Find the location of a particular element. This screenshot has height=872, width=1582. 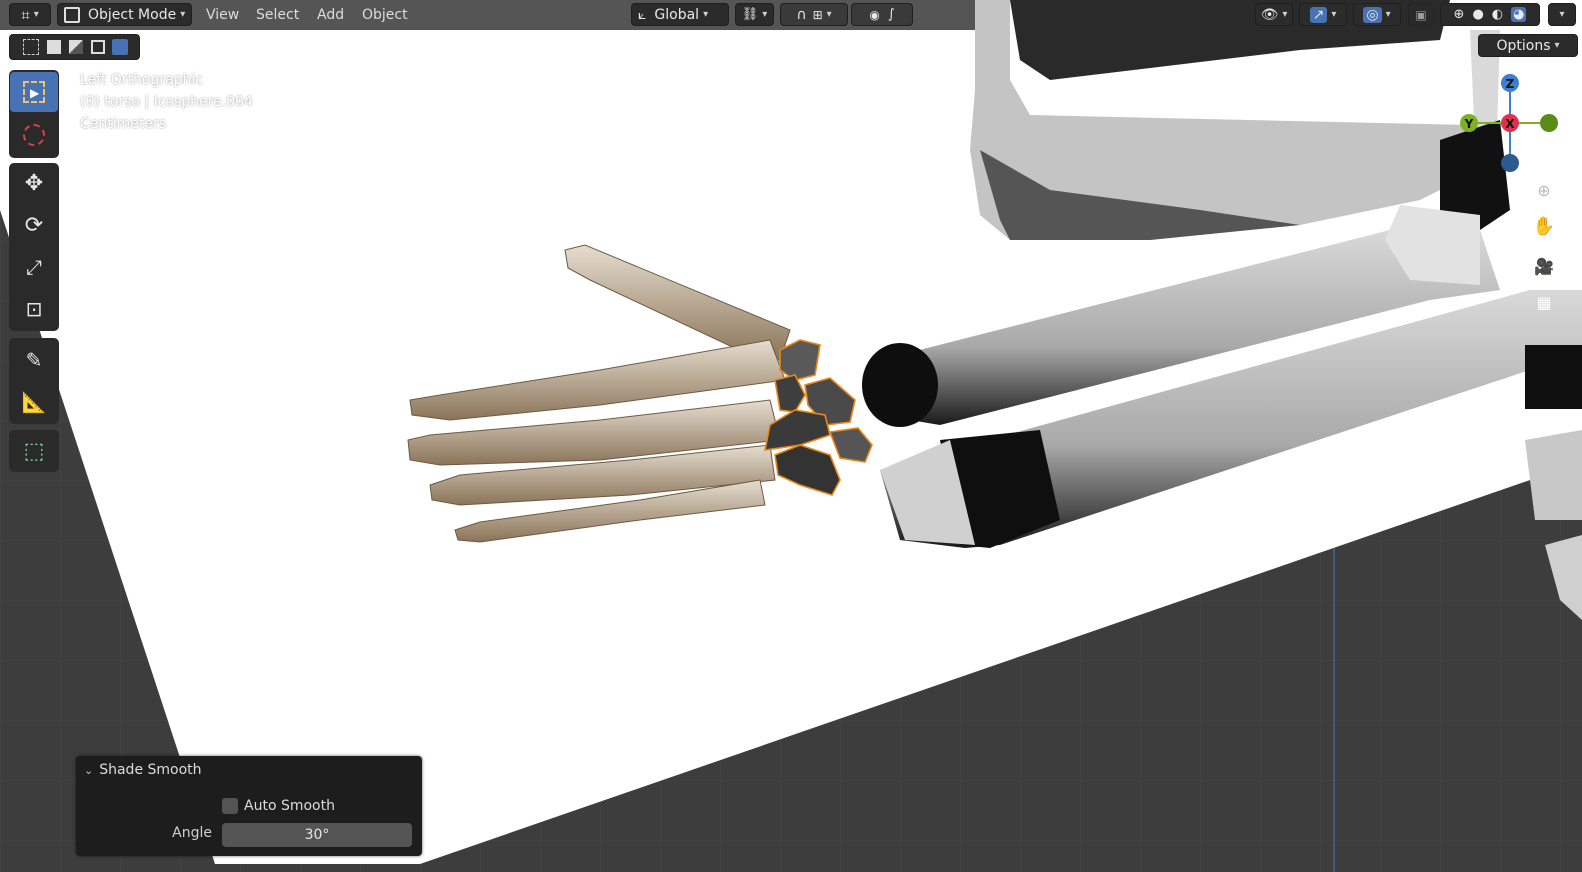

cursor-icon is located at coordinates (34, 135).